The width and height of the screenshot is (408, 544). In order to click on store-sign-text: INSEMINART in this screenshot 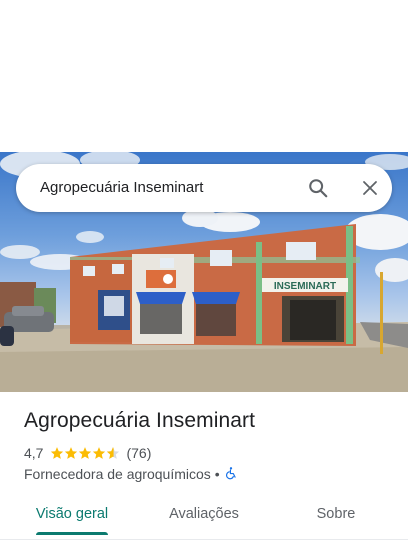, I will do `click(305, 286)`.